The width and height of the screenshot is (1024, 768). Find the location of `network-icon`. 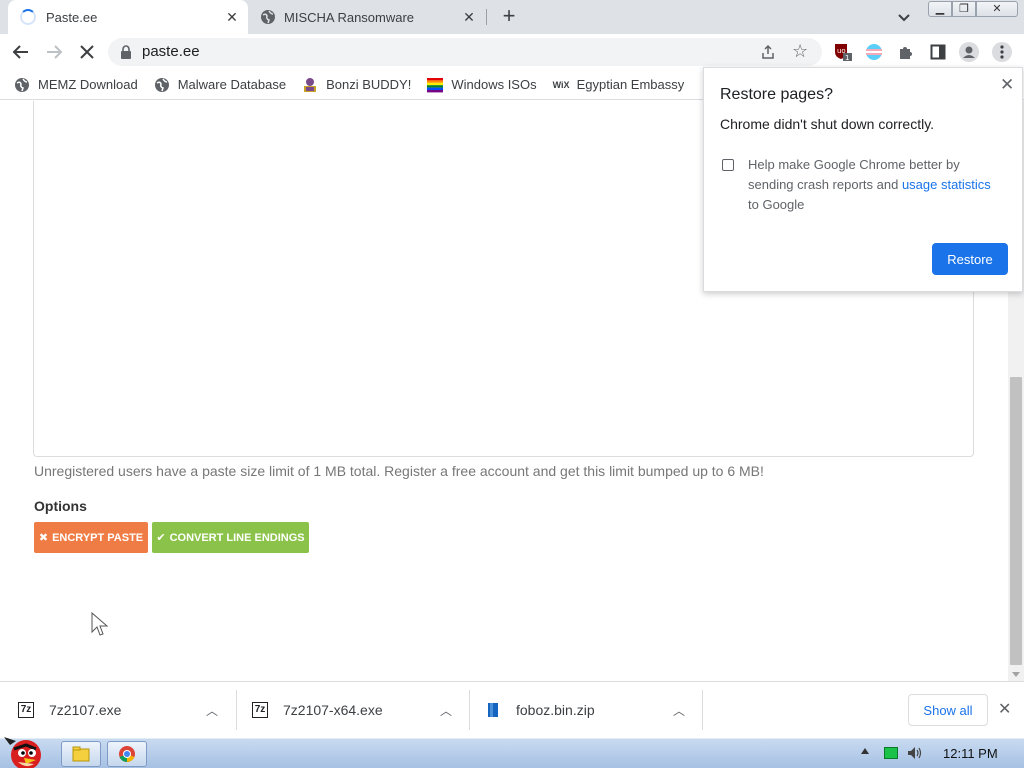

network-icon is located at coordinates (891, 753).